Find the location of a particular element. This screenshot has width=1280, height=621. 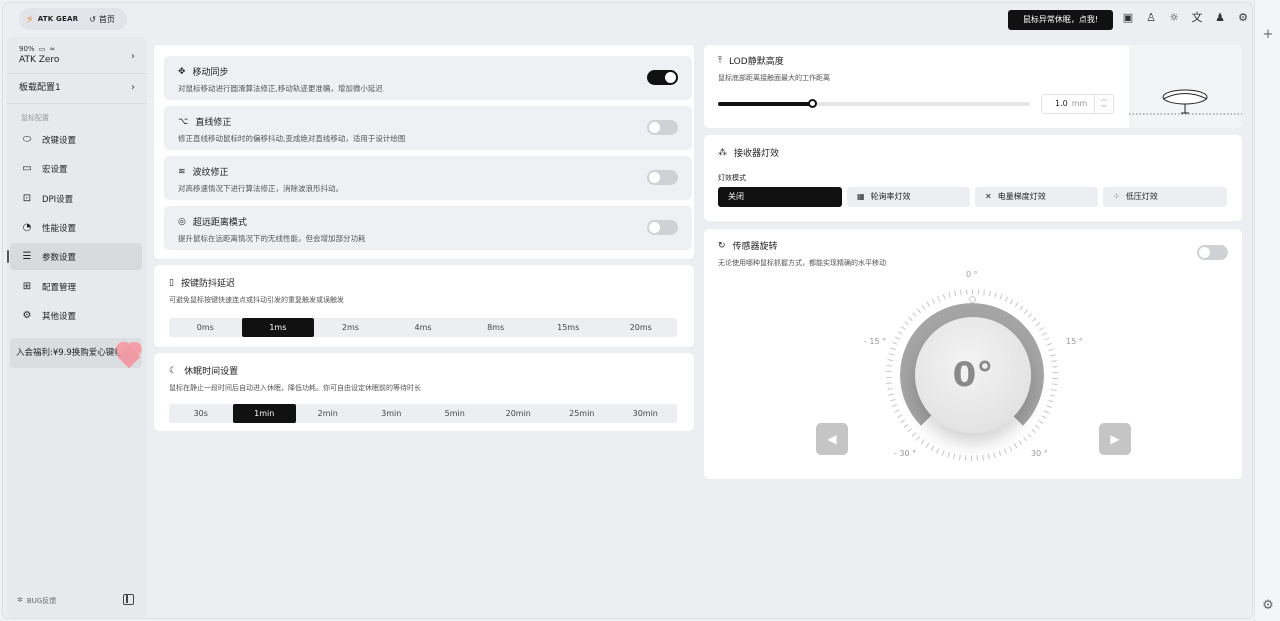

lod-value-input: 1.0 mm ︿ ﹀ is located at coordinates (1077, 104).